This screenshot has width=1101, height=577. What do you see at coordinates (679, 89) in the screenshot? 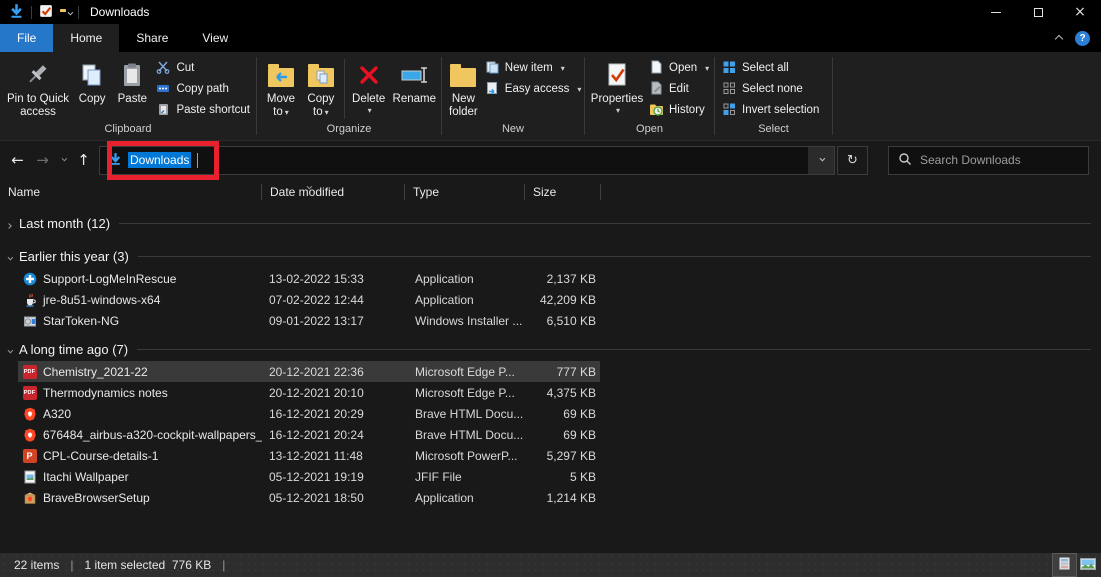
I see `edit-button: Edit` at bounding box center [679, 89].